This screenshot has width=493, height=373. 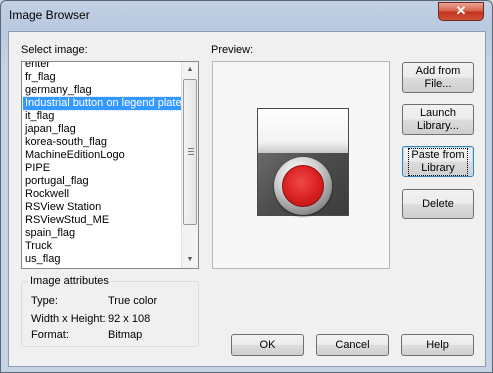 What do you see at coordinates (49, 15) in the screenshot?
I see `window-title: Image Browser` at bounding box center [49, 15].